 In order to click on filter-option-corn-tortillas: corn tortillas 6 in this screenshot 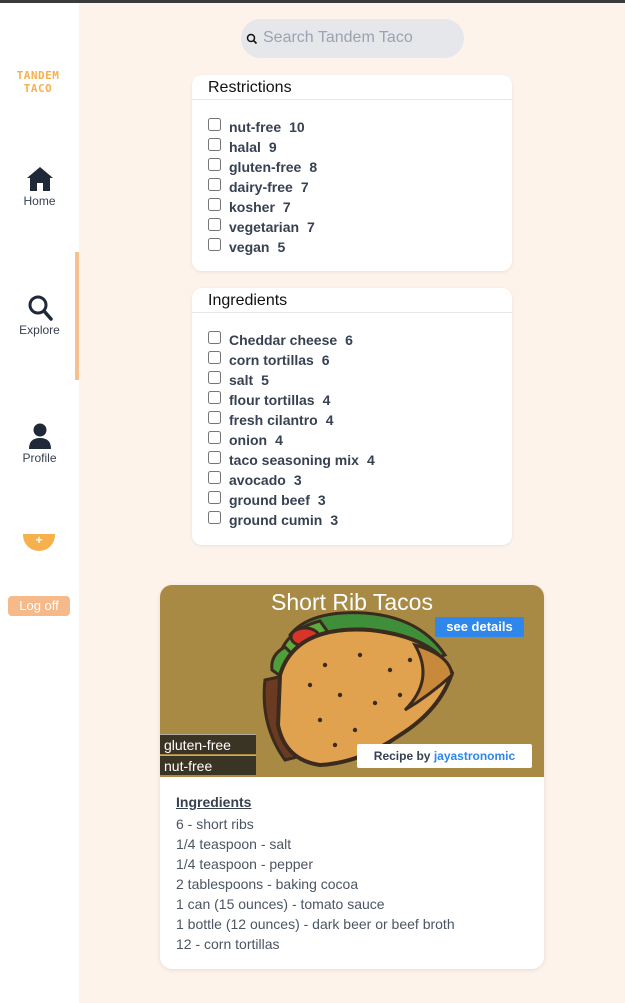, I will do `click(360, 360)`.